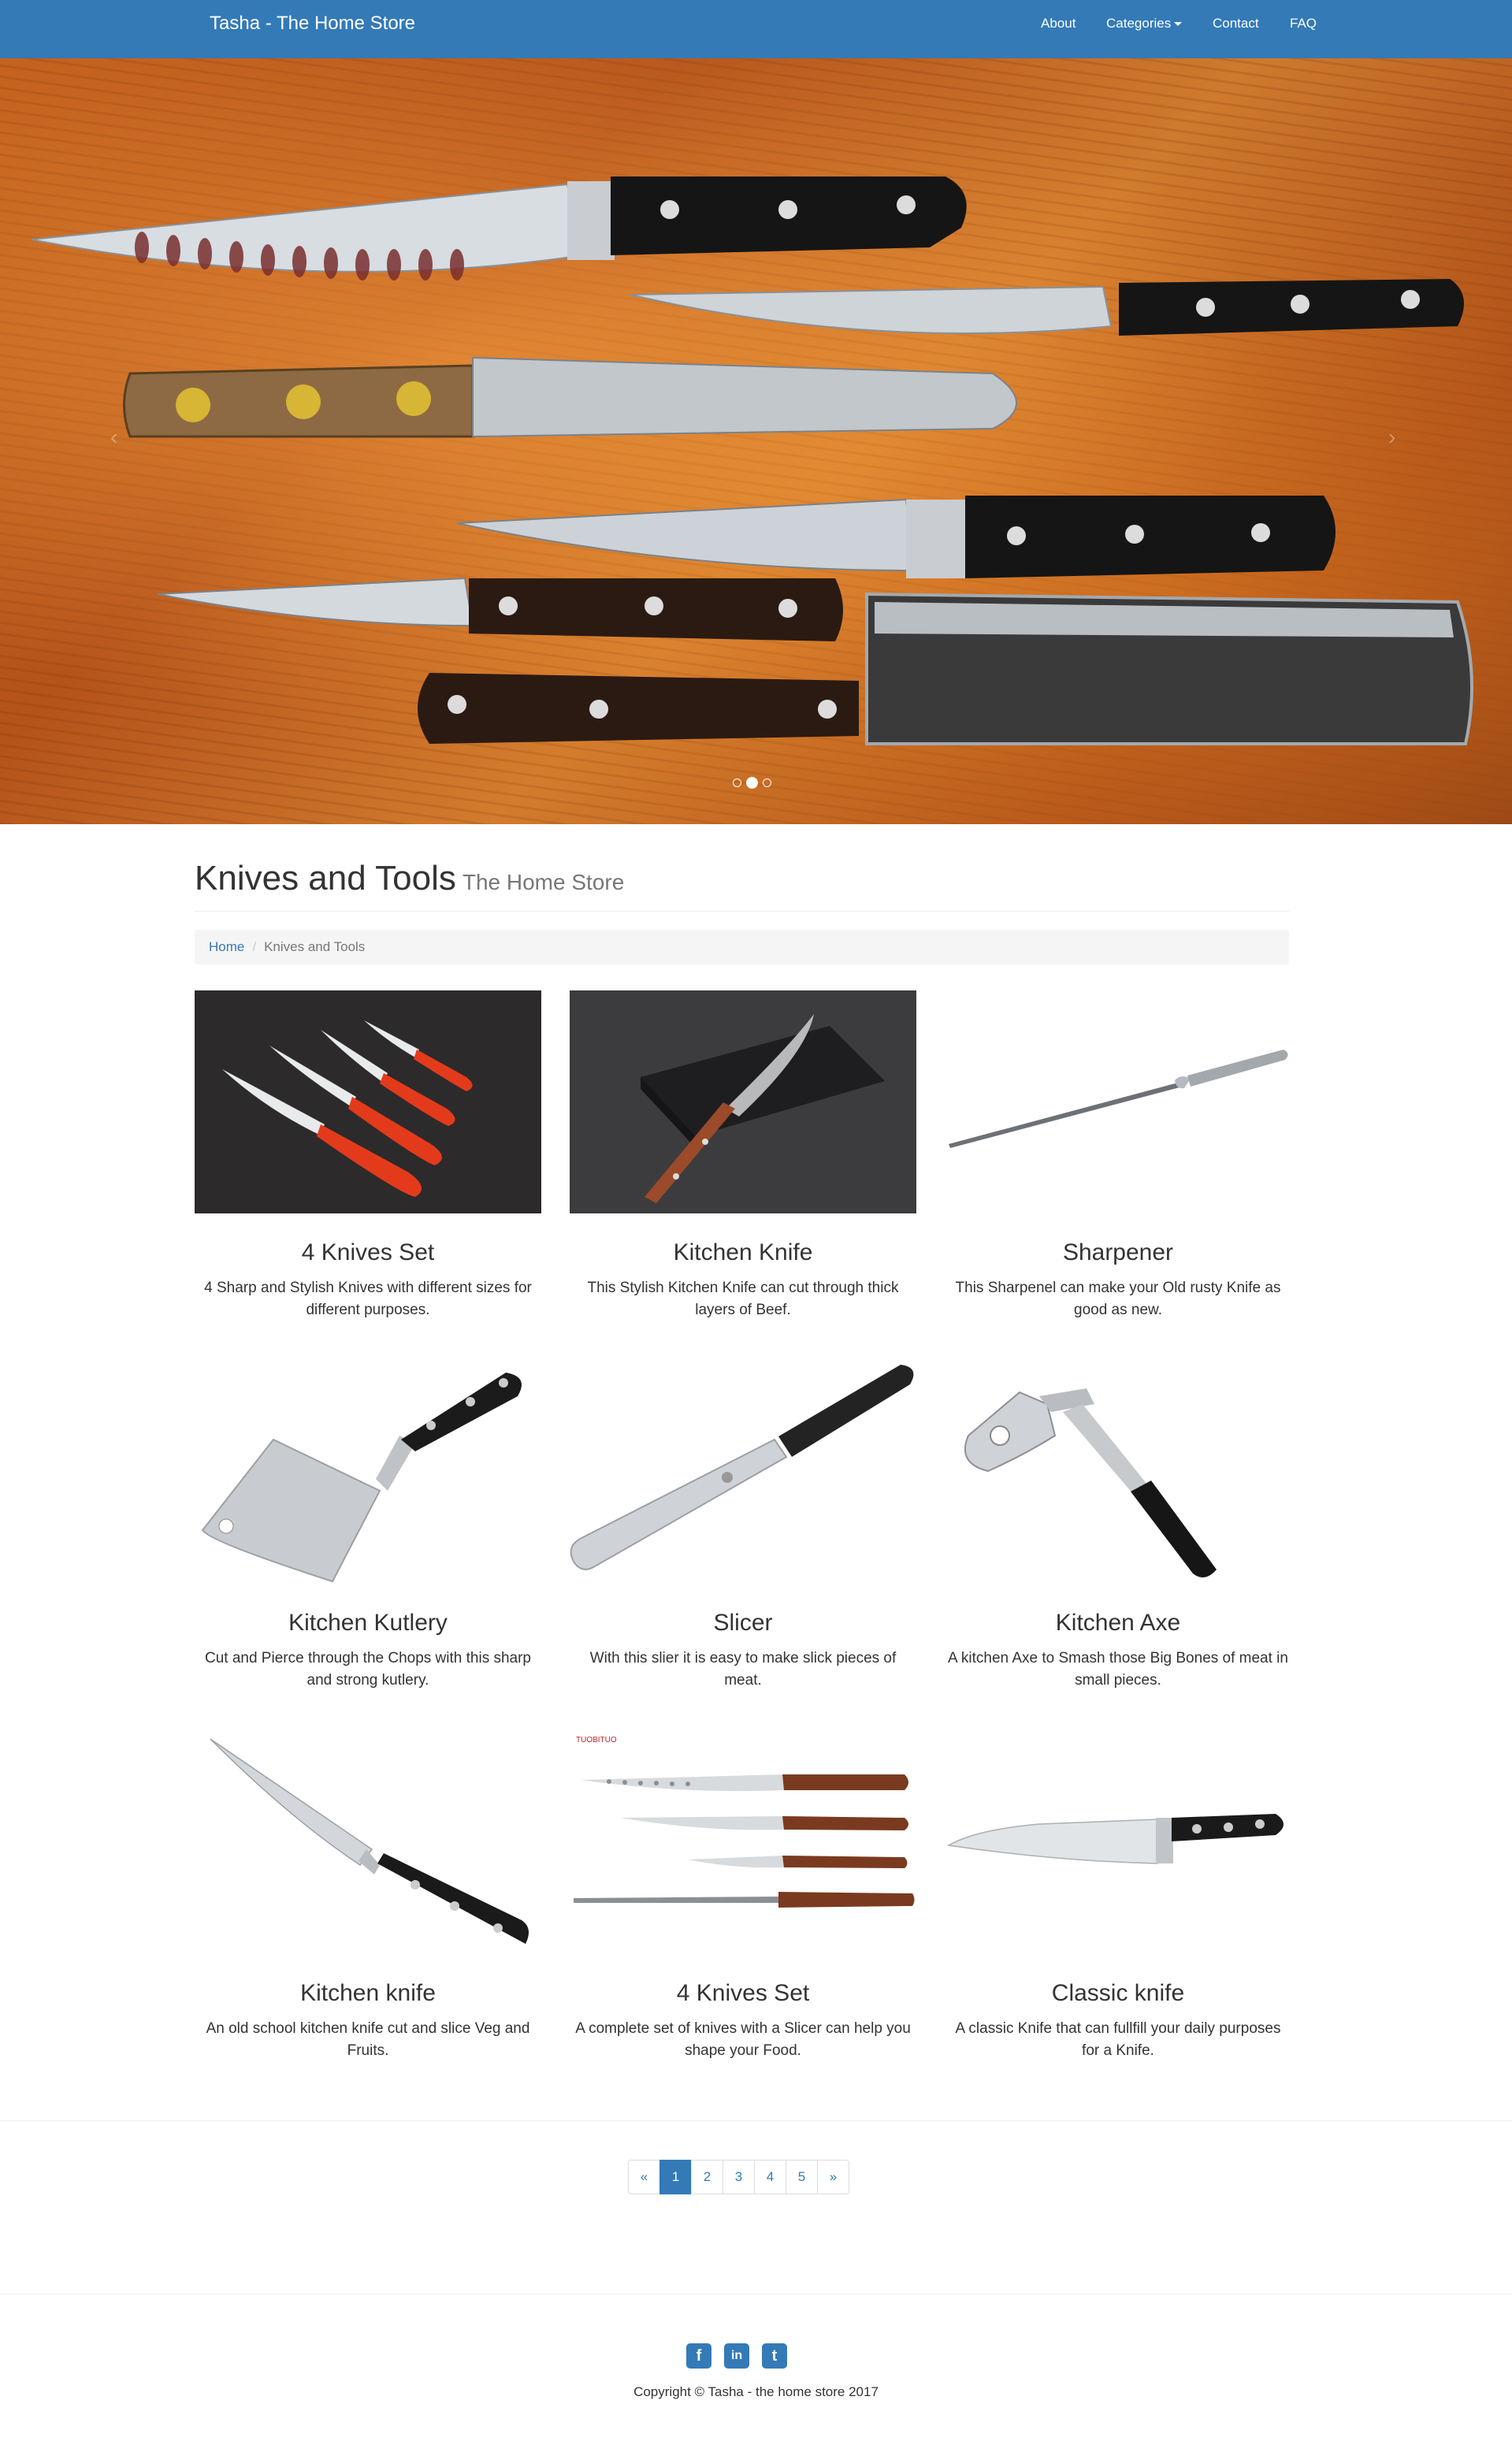 The image size is (1512, 2456). I want to click on twitter-icon: t, so click(774, 2356).